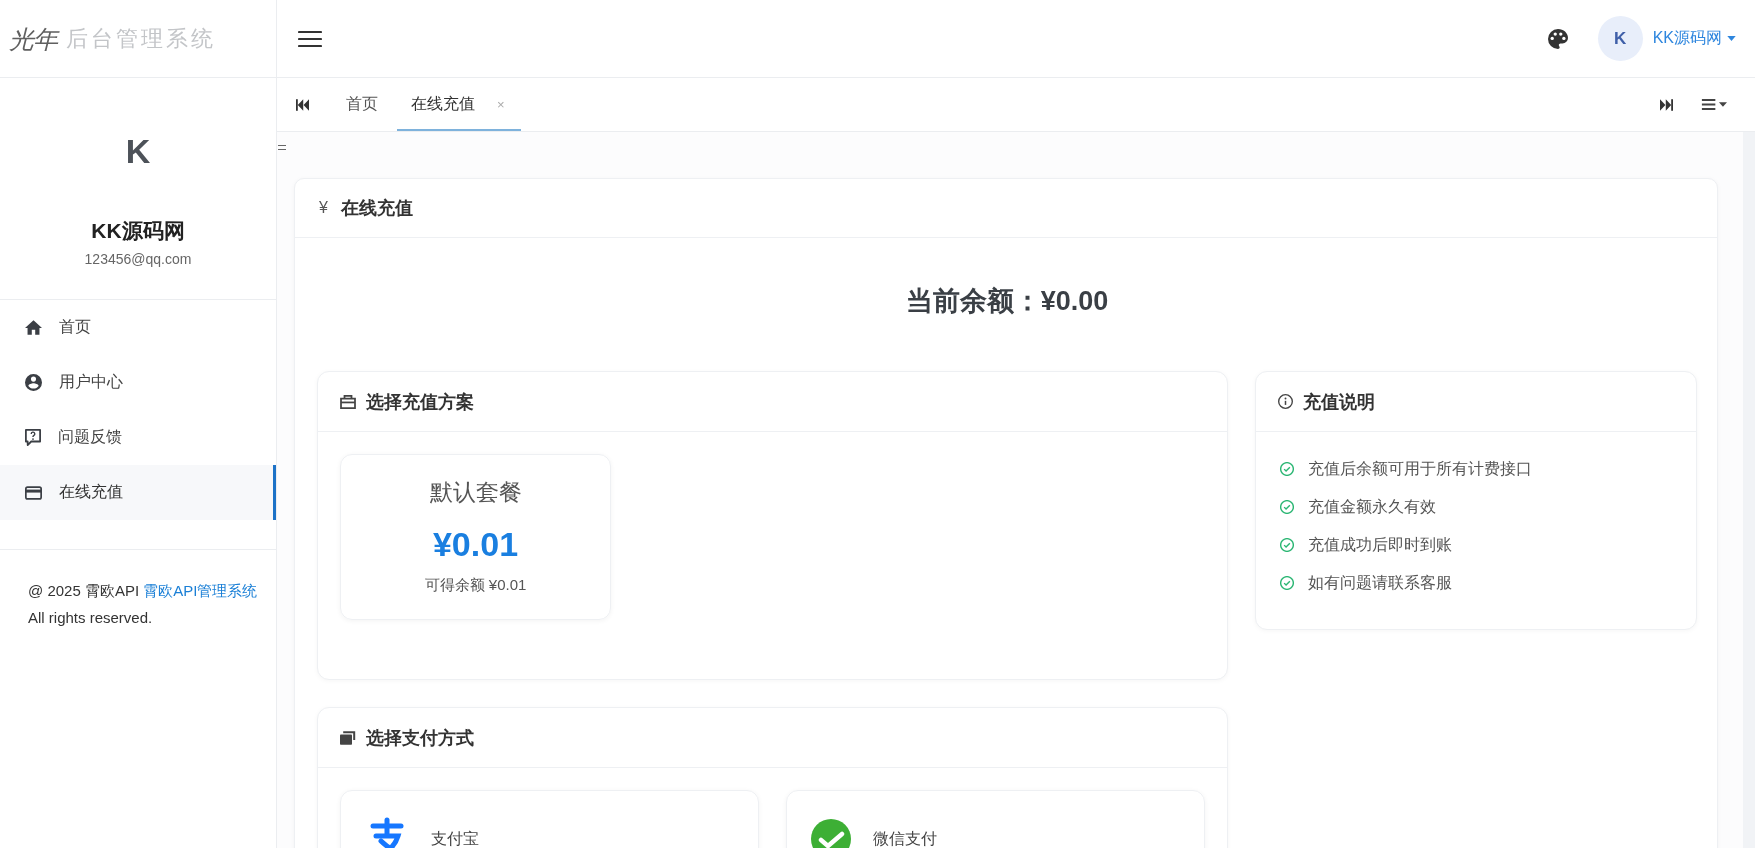 The height and width of the screenshot is (848, 1755). I want to click on footer-link: 霄欧API管理系统, so click(200, 590).